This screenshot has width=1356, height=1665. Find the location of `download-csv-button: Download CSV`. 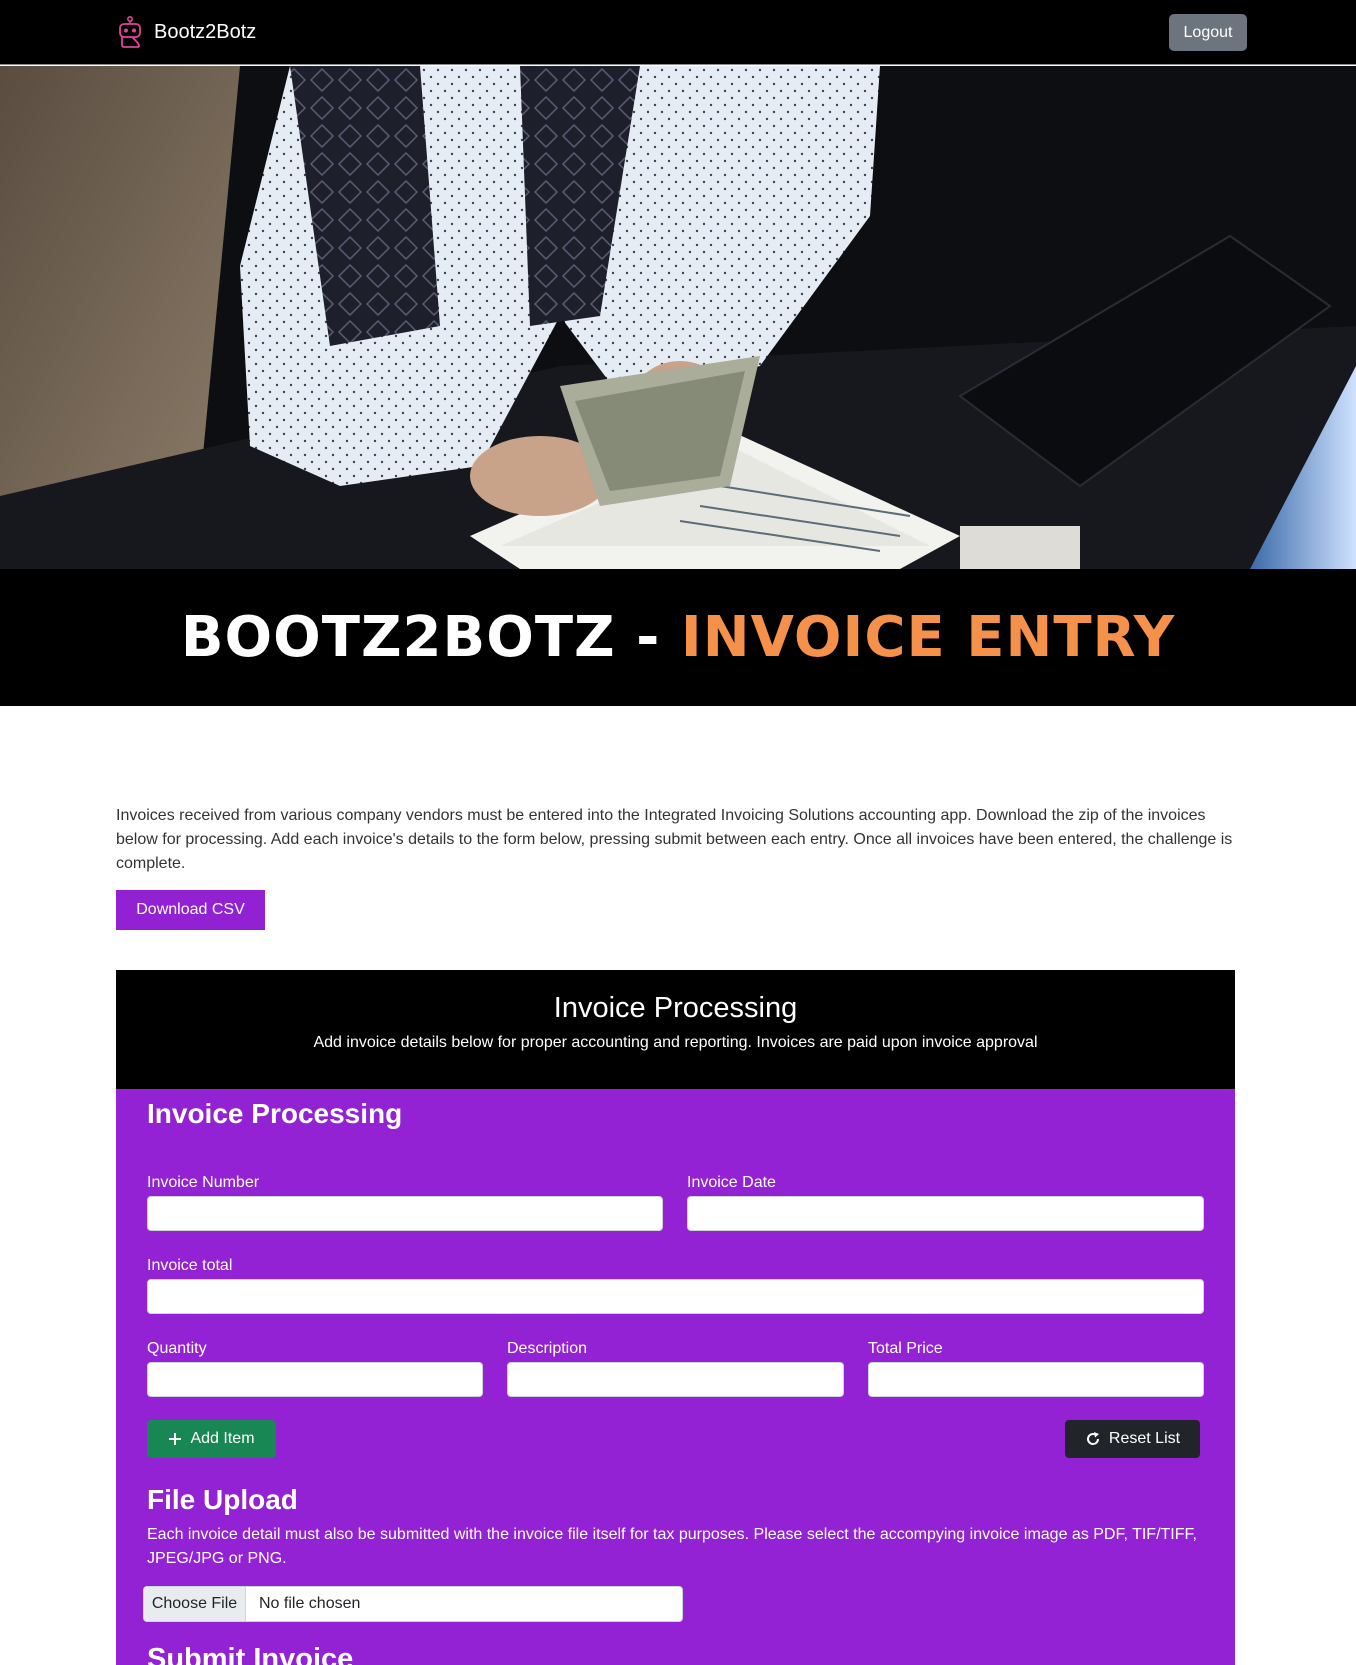

download-csv-button: Download CSV is located at coordinates (190, 910).